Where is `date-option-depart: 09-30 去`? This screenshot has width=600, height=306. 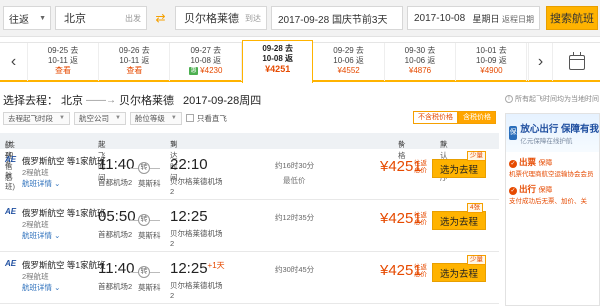
date-option-depart: 09-30 去 is located at coordinates (420, 50).